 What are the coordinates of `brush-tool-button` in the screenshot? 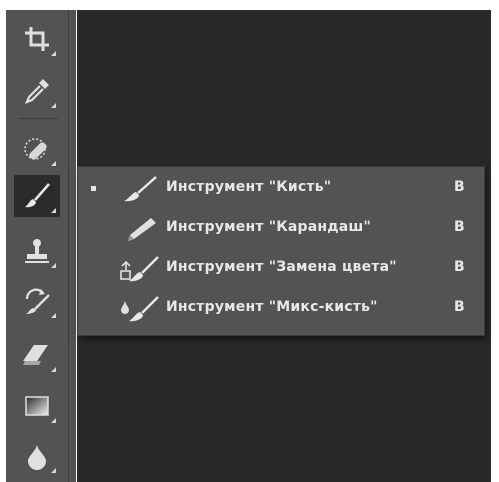 It's located at (37, 196).